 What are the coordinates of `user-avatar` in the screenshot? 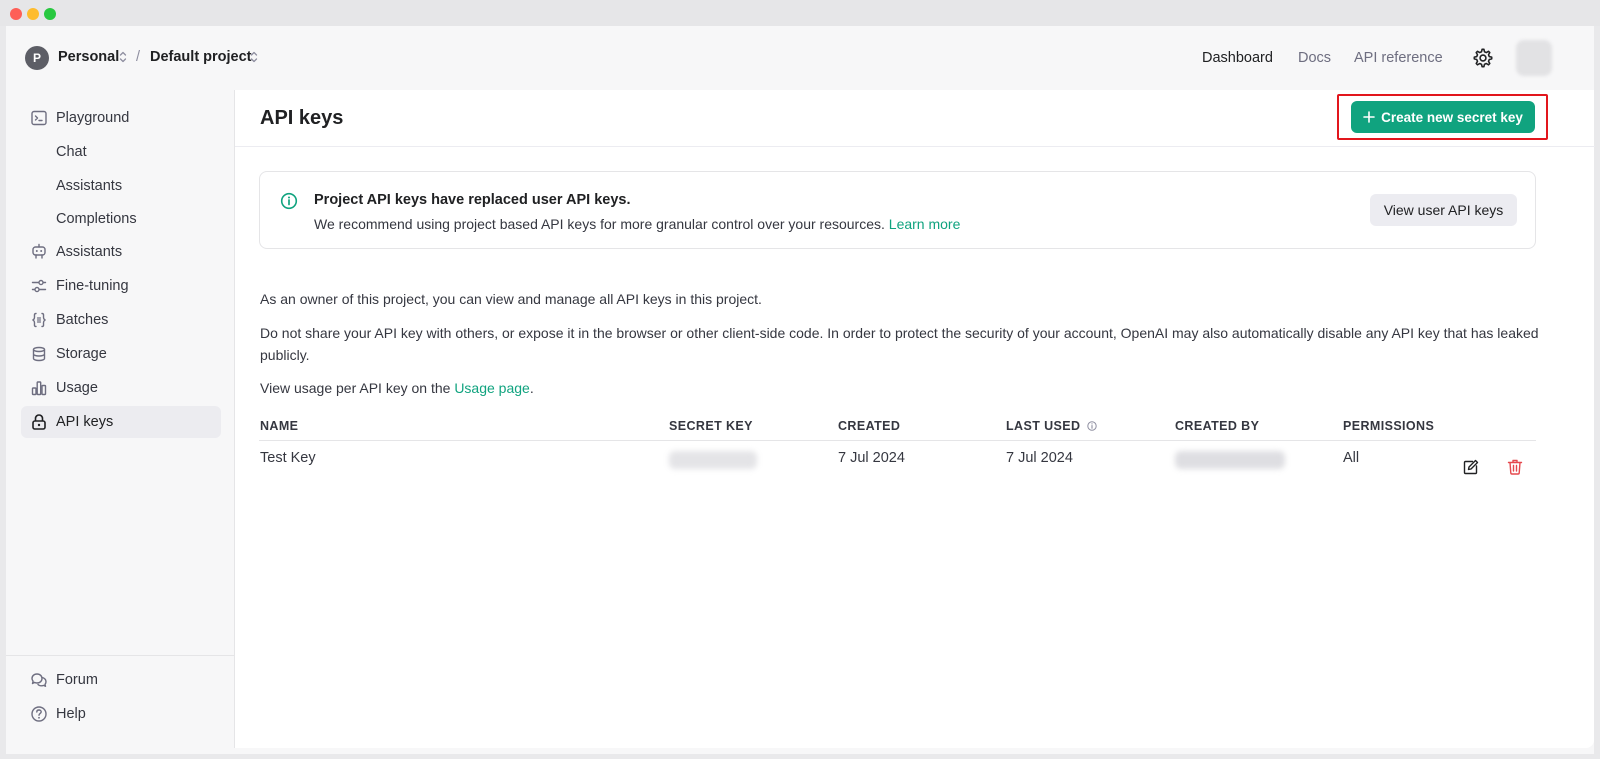 It's located at (1534, 58).